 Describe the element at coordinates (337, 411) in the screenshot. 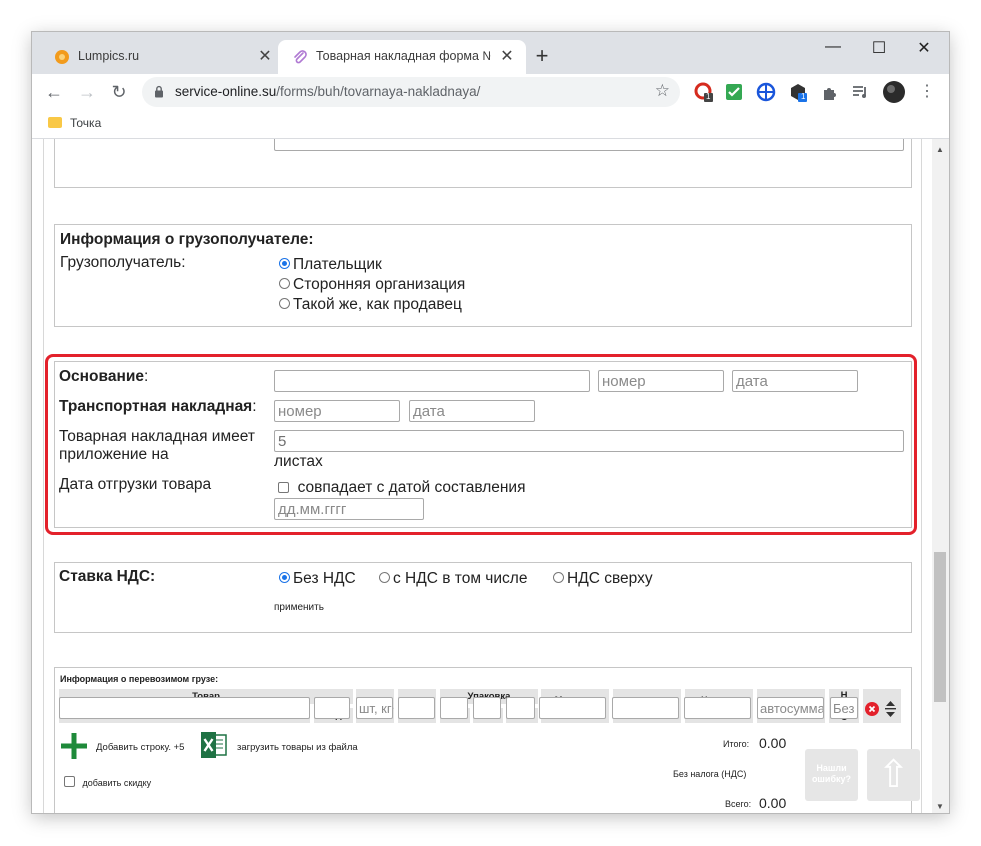

I see `transport-number-input: номер` at that location.